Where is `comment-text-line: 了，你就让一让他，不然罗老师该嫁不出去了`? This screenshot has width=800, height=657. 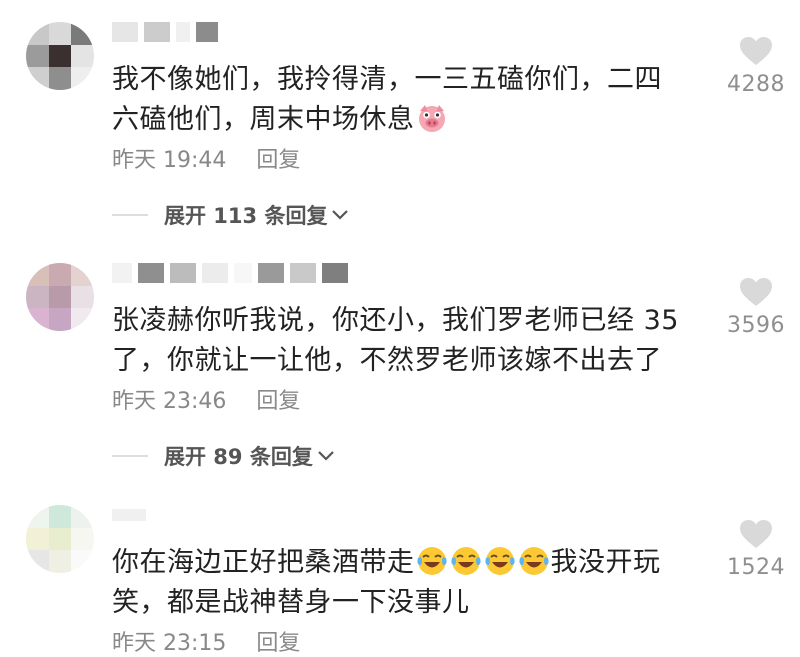 comment-text-line: 了，你就让一让他，不然罗老师该嫁不出去了 is located at coordinates (387, 360).